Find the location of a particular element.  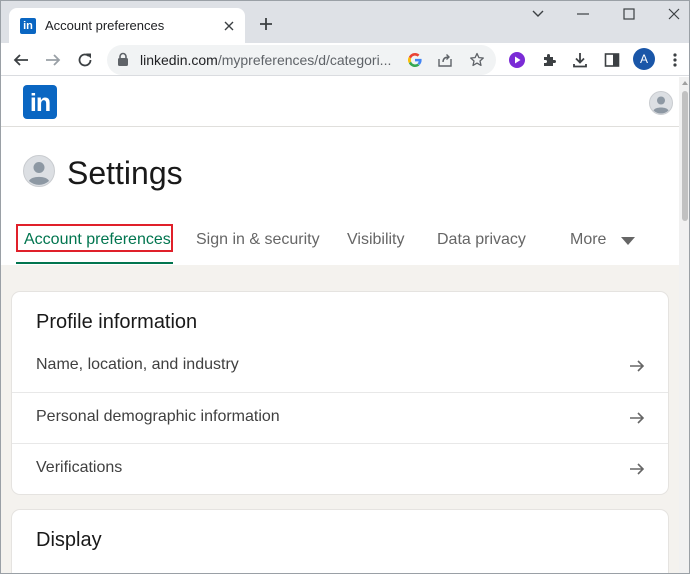

scrollbar-thumb is located at coordinates (685, 156).